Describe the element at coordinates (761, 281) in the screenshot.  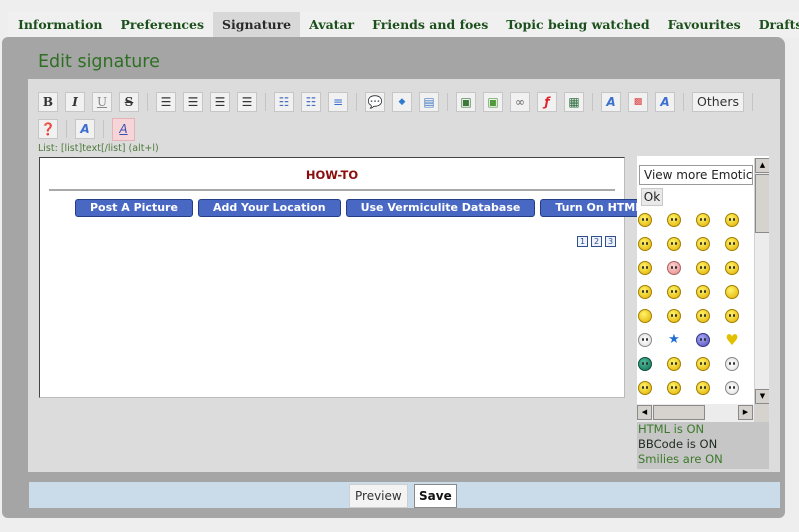
I see `smilies-vertical-scrollbar: ▲ ▼` at that location.